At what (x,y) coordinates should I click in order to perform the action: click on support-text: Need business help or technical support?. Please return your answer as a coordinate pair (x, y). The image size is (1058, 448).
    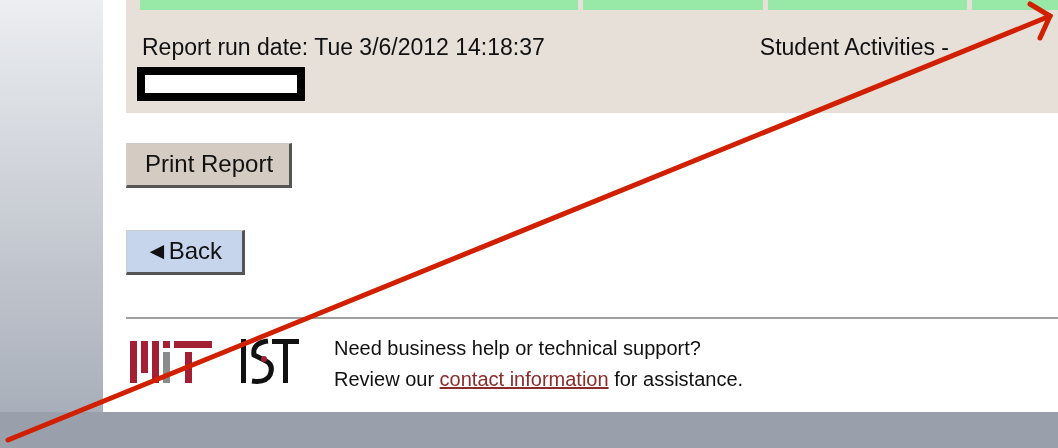
    Looking at the image, I should click on (518, 348).